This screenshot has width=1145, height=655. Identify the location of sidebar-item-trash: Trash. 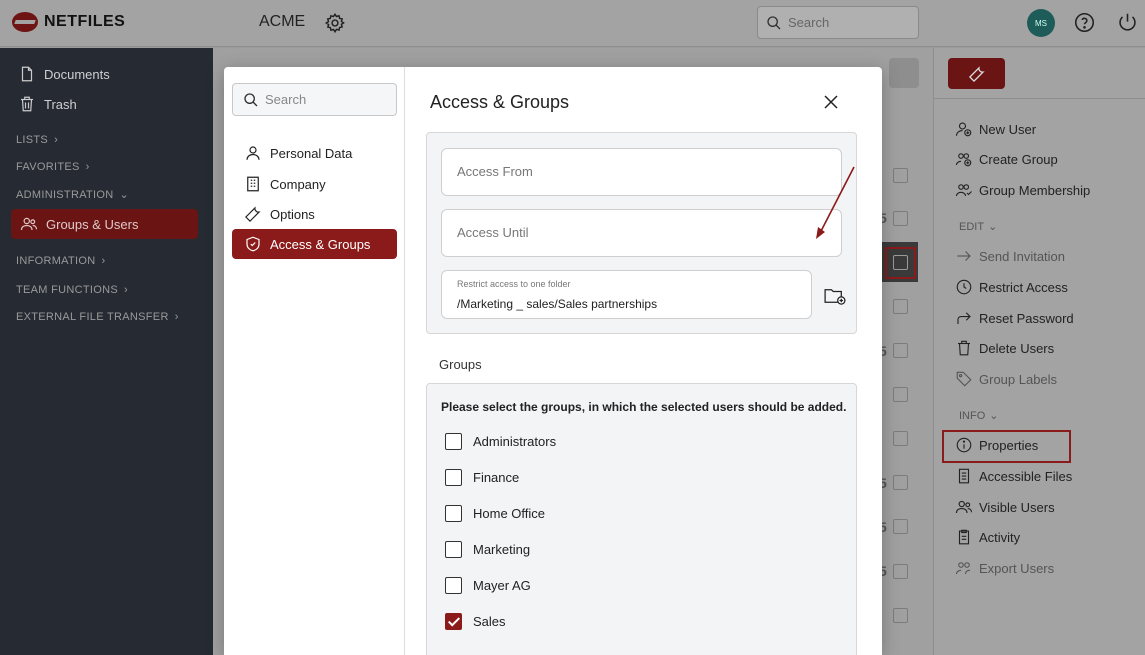
(47, 104).